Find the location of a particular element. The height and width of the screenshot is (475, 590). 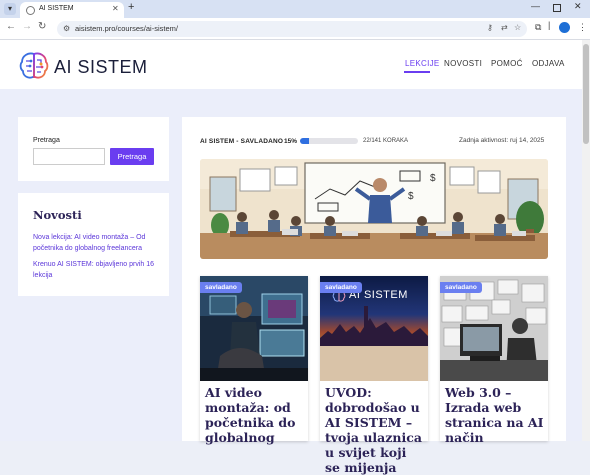

forward-icon: → is located at coordinates (27, 26).